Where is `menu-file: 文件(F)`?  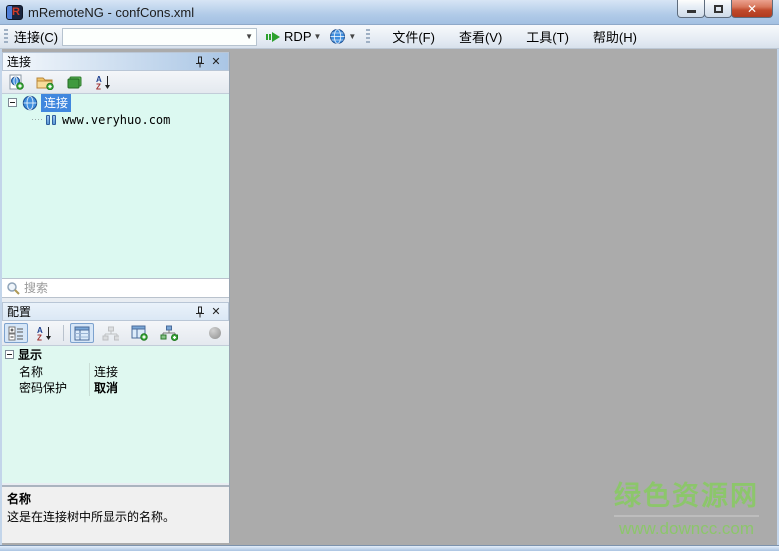
menu-file: 文件(F) is located at coordinates (413, 36).